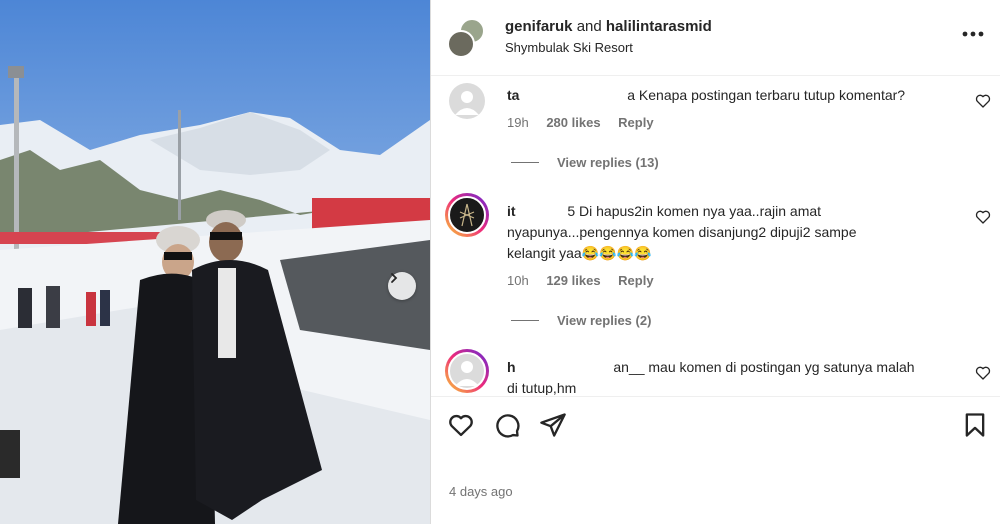 The width and height of the screenshot is (1000, 524). I want to click on view-replies-button: View replies (13), so click(585, 162).